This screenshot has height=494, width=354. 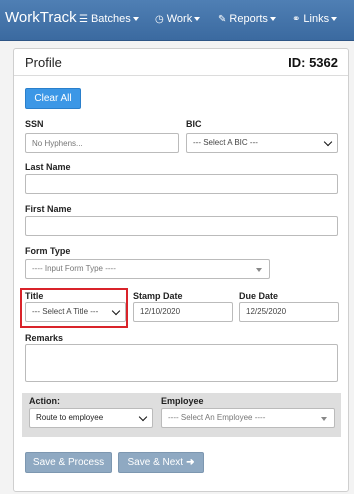 I want to click on first-name-label: First Name, so click(x=48, y=209).